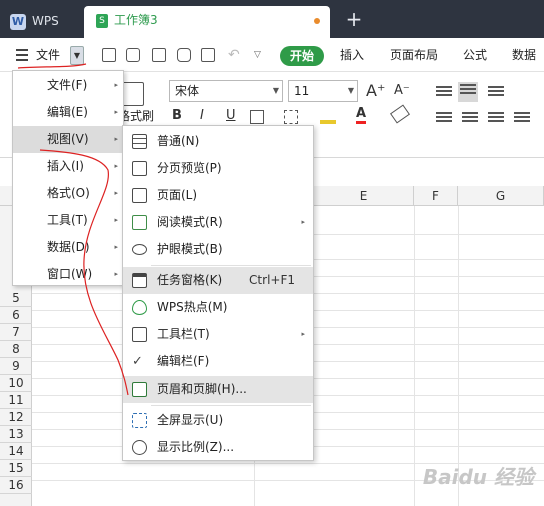 The width and height of the screenshot is (544, 506). Describe the element at coordinates (68, 85) in the screenshot. I see `menu-item-file: 文件(F) ▸` at that location.